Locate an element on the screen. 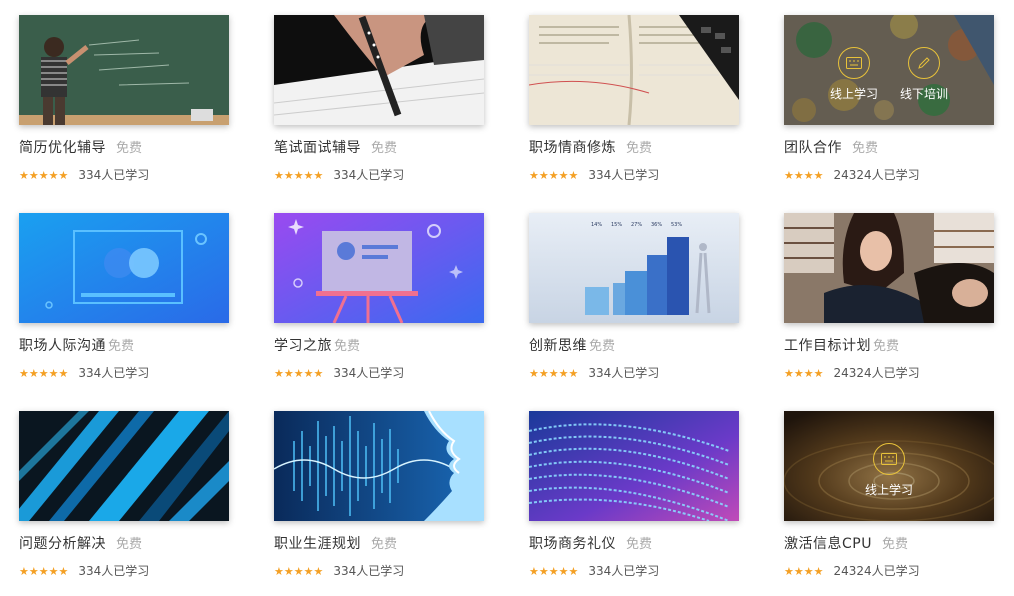 Image resolution: width=1014 pixels, height=596 pixels. course-card: 简历优化辅导 免费 ★★★★★ 334人已学习 is located at coordinates (124, 98).